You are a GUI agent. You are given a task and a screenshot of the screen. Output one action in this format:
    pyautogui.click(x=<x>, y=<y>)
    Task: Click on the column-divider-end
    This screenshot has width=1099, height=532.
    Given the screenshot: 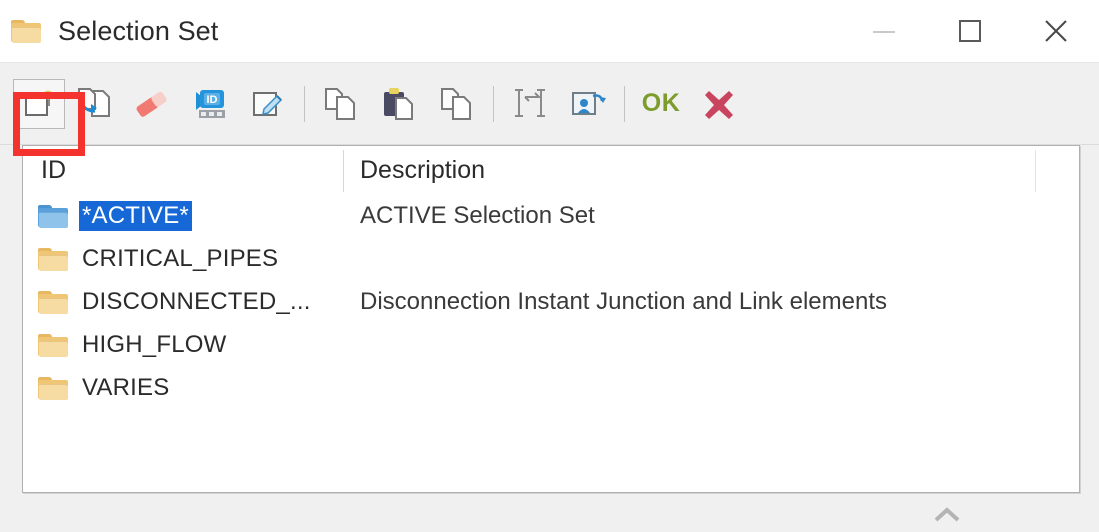 What is the action you would take?
    pyautogui.click(x=1035, y=171)
    